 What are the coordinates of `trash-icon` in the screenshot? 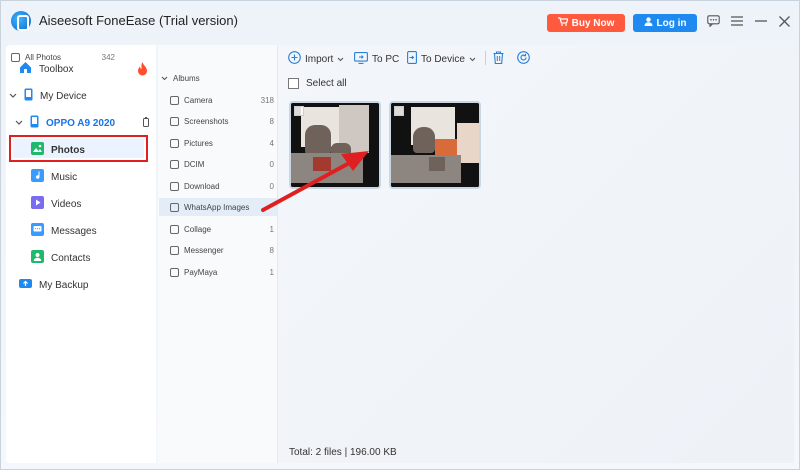 It's located at (498, 59).